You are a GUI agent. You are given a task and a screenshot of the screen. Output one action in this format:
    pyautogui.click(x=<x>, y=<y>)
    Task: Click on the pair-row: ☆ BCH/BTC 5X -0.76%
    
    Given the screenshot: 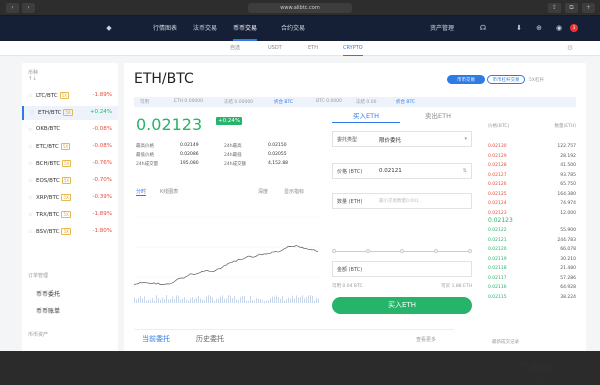 What is the action you would take?
    pyautogui.click(x=70, y=164)
    